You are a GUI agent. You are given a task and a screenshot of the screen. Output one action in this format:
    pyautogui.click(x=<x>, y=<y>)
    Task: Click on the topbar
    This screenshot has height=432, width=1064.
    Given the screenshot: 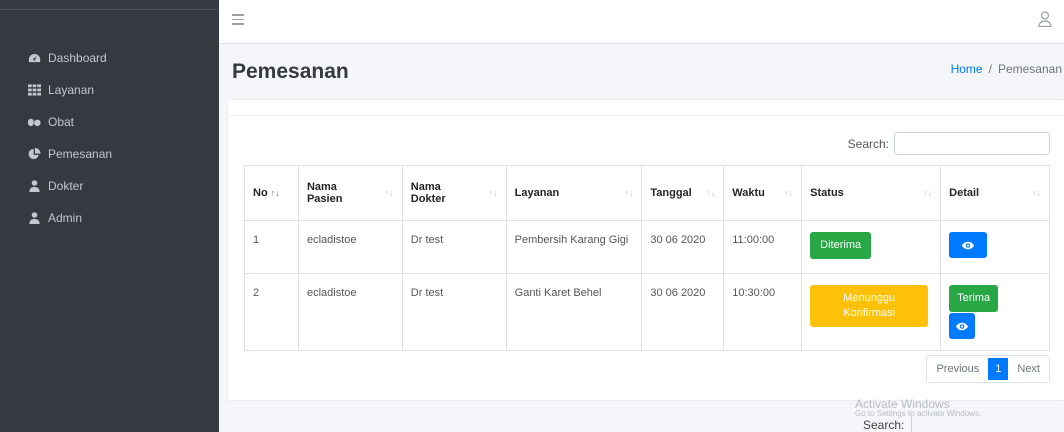 What is the action you would take?
    pyautogui.click(x=641, y=22)
    